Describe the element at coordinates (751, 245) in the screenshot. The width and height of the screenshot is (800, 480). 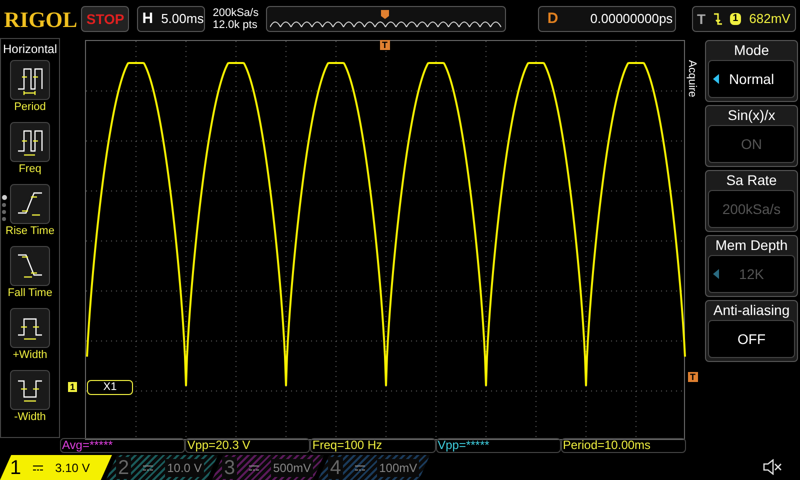
I see `softkey-label: Mem Depth` at that location.